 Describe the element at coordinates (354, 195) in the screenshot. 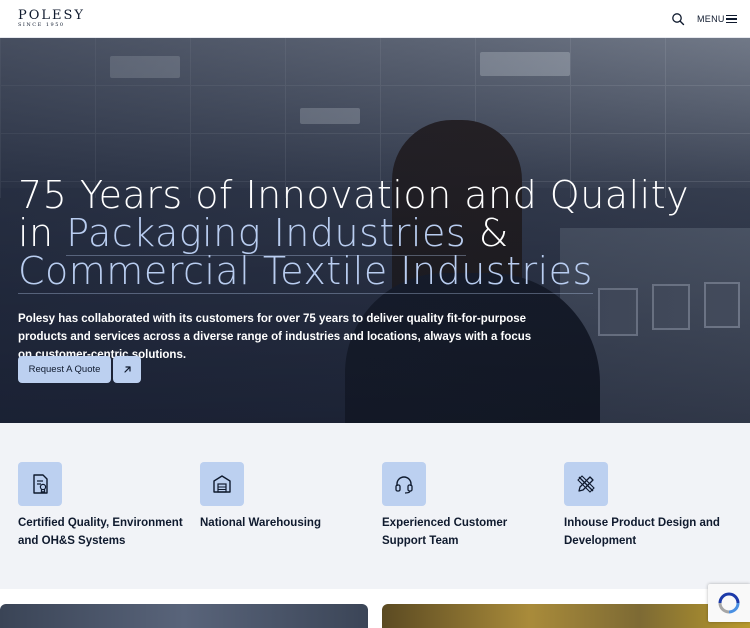

I see `hero-title-line-1: 75 Years of Innovation and Quality` at that location.